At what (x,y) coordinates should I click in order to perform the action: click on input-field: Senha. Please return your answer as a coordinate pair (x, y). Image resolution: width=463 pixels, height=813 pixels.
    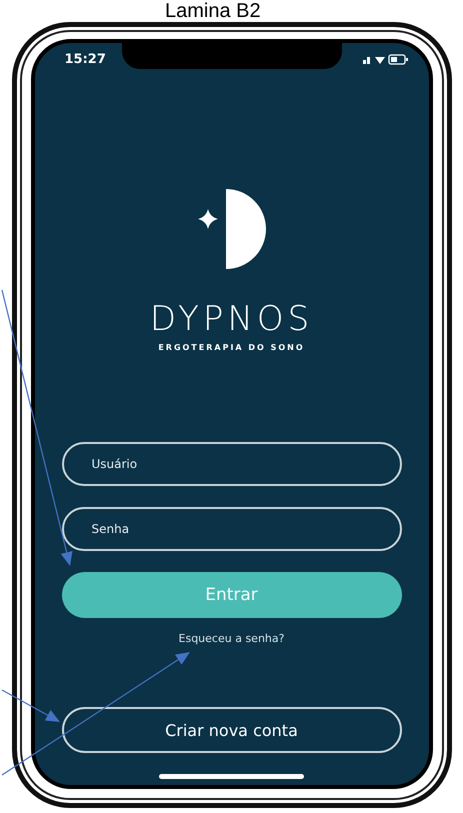
    Looking at the image, I should click on (232, 529).